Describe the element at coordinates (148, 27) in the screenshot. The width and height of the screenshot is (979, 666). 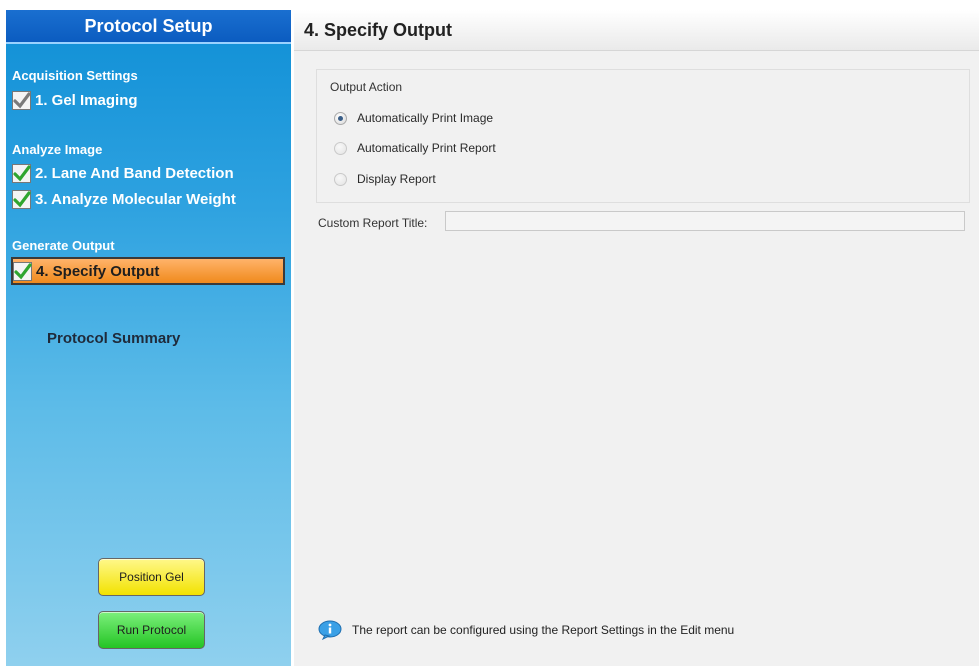
I see `sidebar-title: Protocol Setup` at that location.